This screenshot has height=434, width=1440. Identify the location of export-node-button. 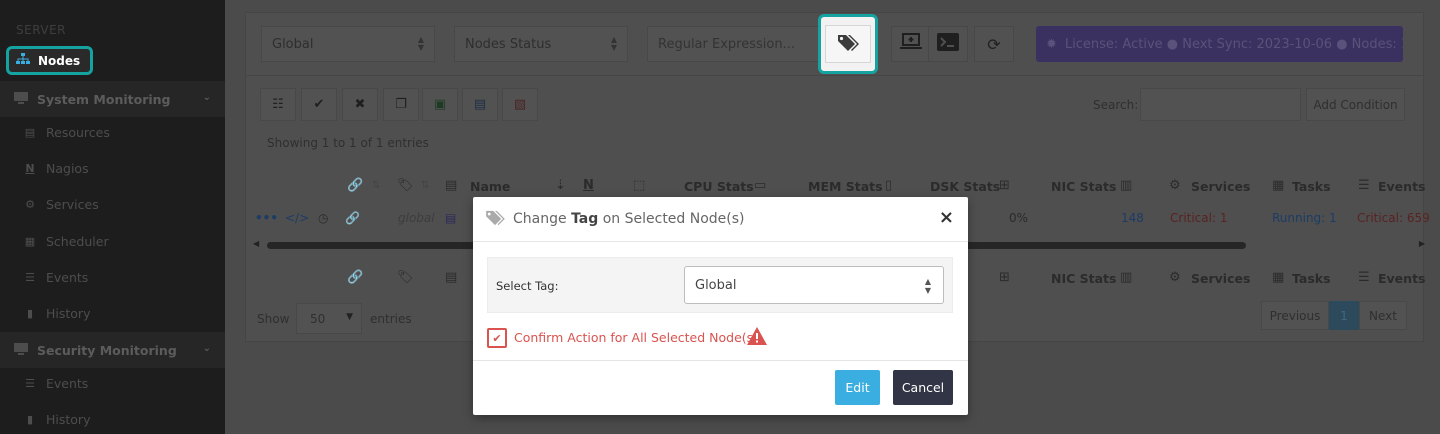
(911, 44).